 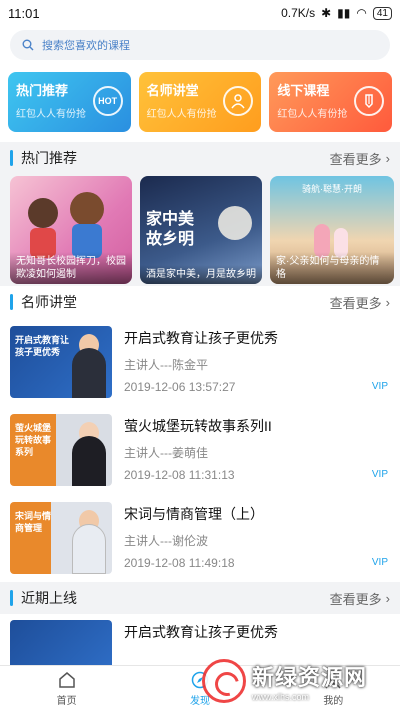 What do you see at coordinates (179, 475) in the screenshot?
I see `lecture-time: 2019-12-08 11:31:13` at bounding box center [179, 475].